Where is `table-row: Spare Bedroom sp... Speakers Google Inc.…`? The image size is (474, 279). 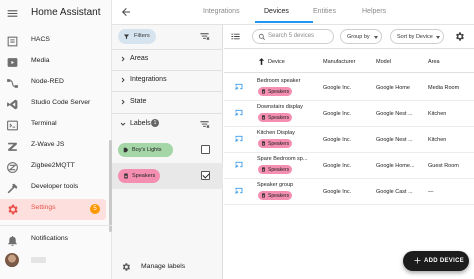 table-row: Spare Bedroom sp... Speakers Google Inc.… is located at coordinates (349, 165).